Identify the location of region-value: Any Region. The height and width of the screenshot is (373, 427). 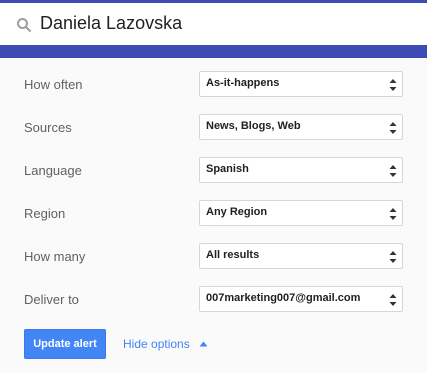
(237, 212).